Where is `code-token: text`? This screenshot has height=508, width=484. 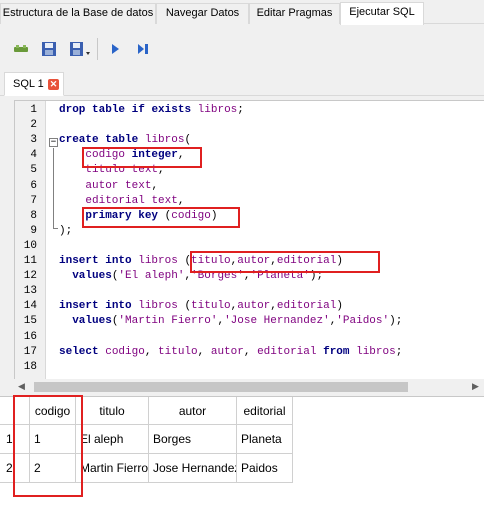 code-token: text is located at coordinates (138, 185).